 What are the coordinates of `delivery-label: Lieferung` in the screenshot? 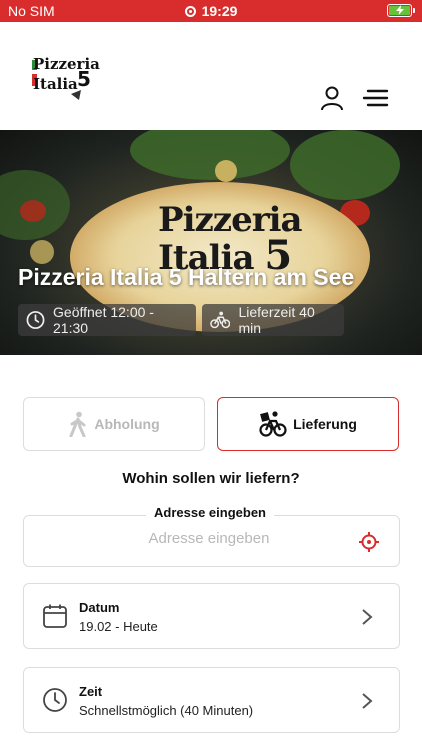 It's located at (325, 424).